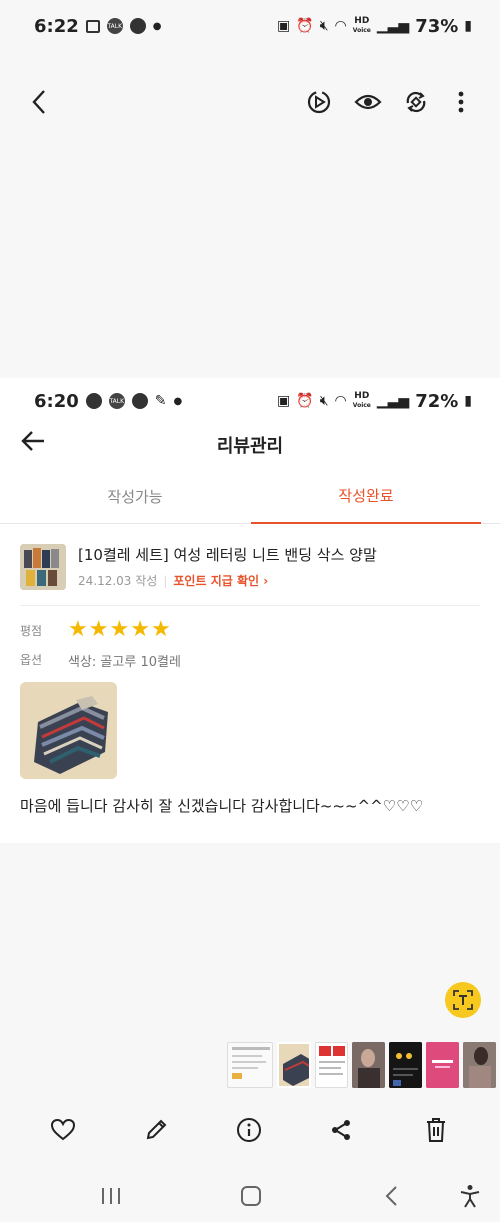 This screenshot has height=1222, width=500. I want to click on home-icon, so click(251, 1196).